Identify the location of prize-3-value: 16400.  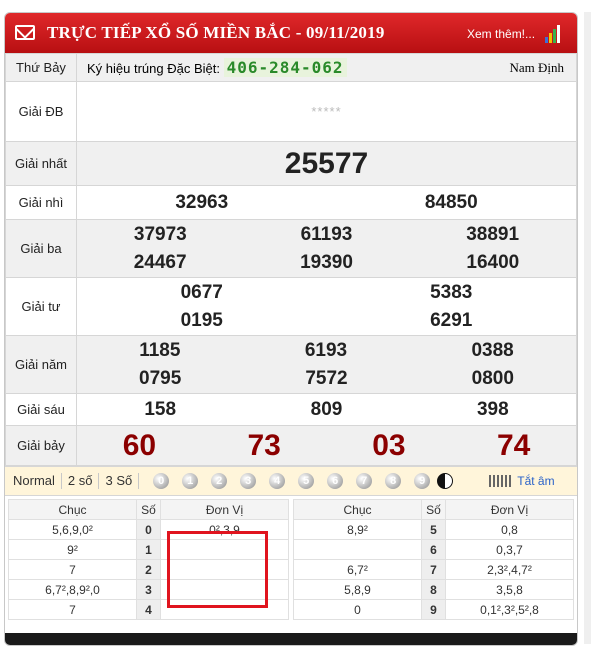
(493, 262).